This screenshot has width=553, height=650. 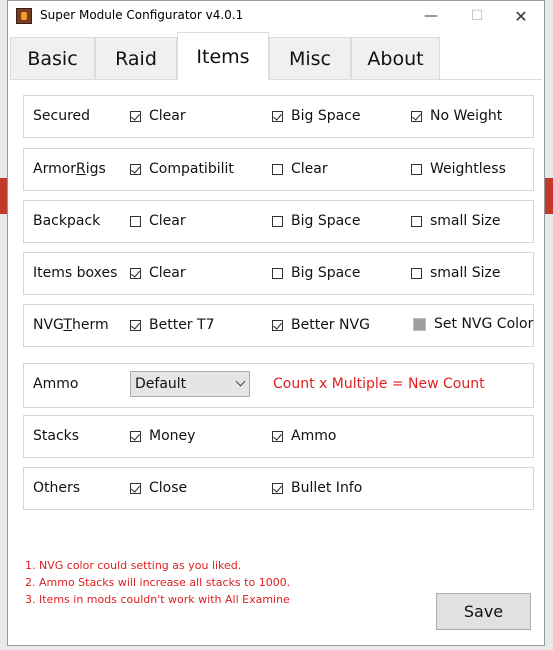 I want to click on app-icon, so click(x=24, y=16).